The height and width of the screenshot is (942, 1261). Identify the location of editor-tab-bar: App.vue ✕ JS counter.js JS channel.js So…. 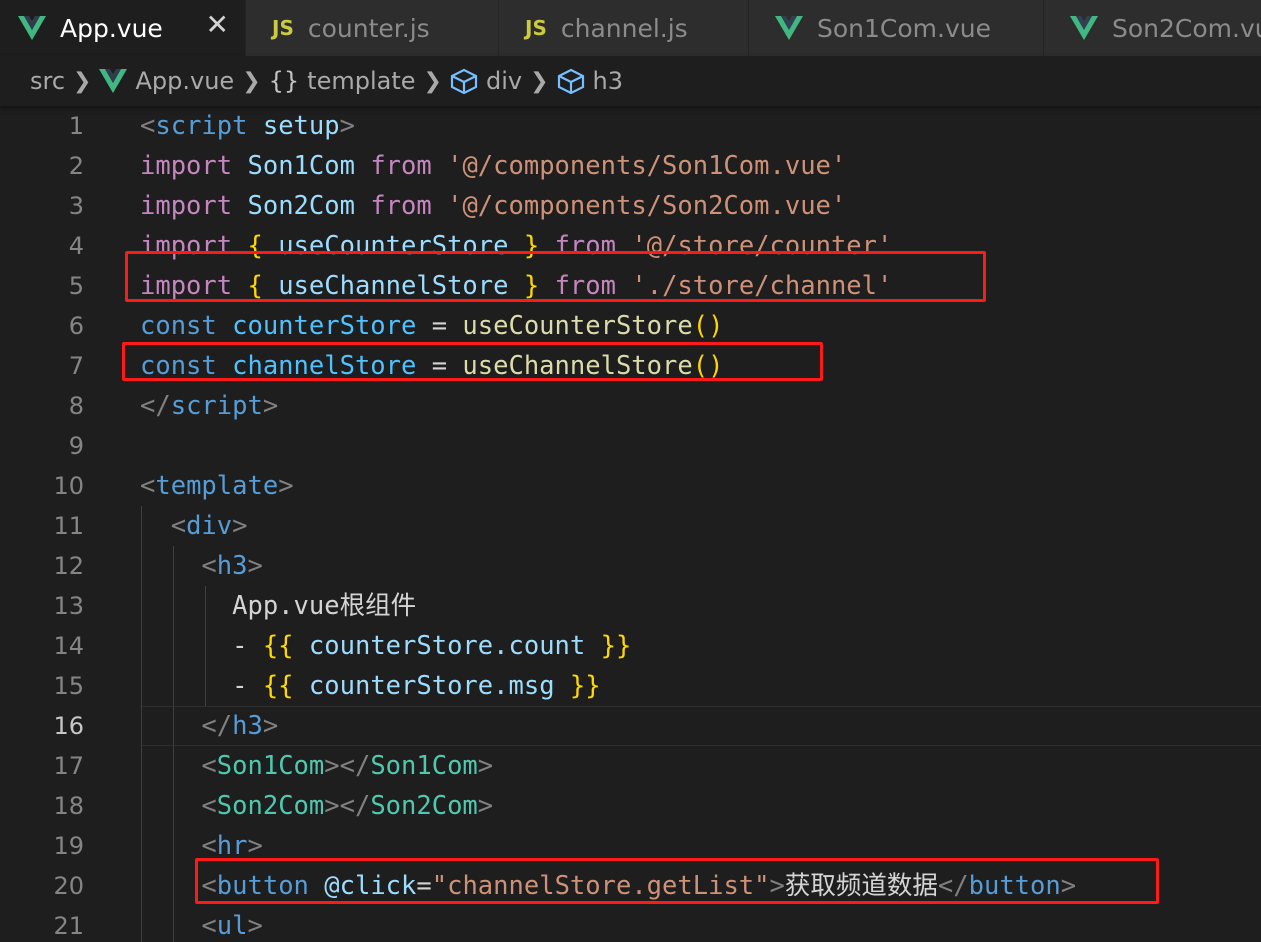
(630, 28).